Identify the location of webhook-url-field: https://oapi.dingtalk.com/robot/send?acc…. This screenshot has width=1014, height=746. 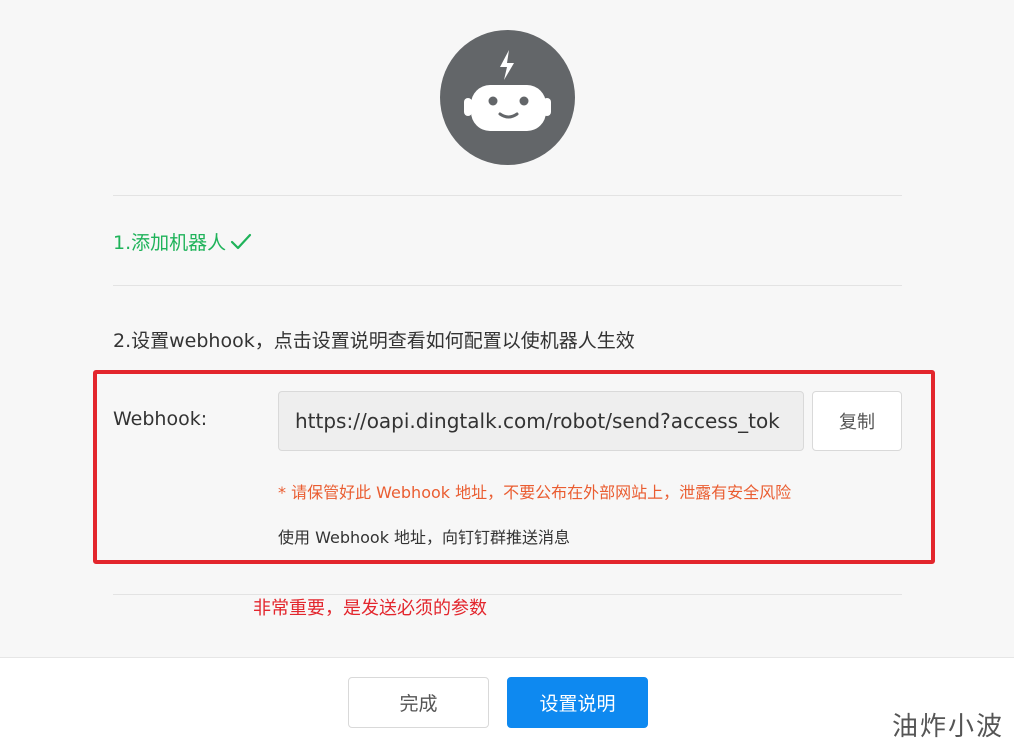
(541, 421).